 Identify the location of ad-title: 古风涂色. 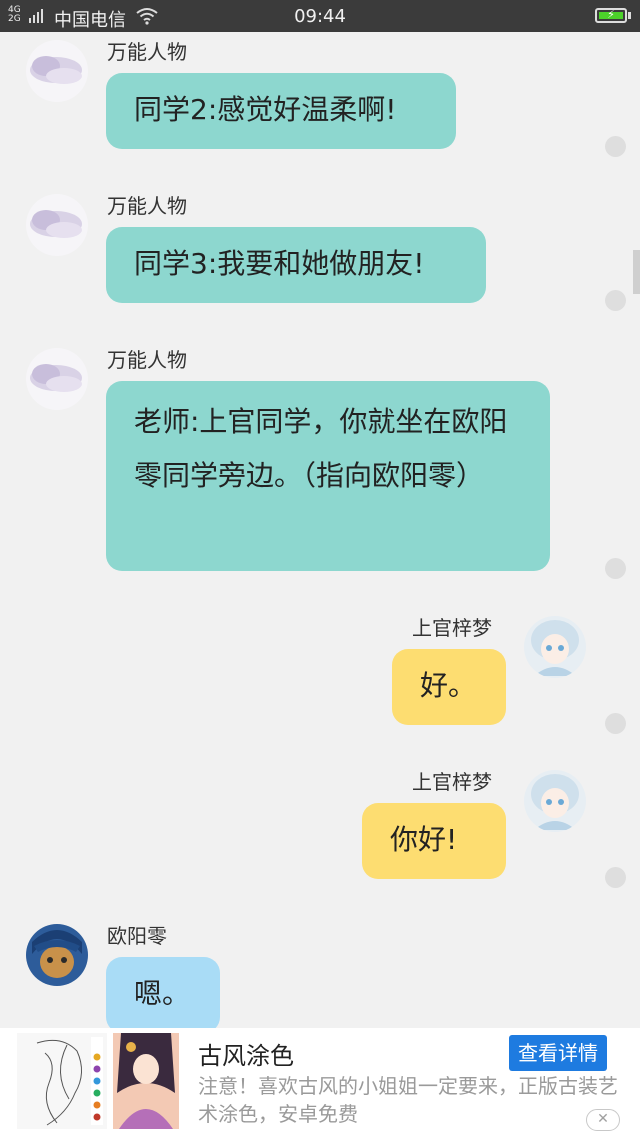
(246, 1053).